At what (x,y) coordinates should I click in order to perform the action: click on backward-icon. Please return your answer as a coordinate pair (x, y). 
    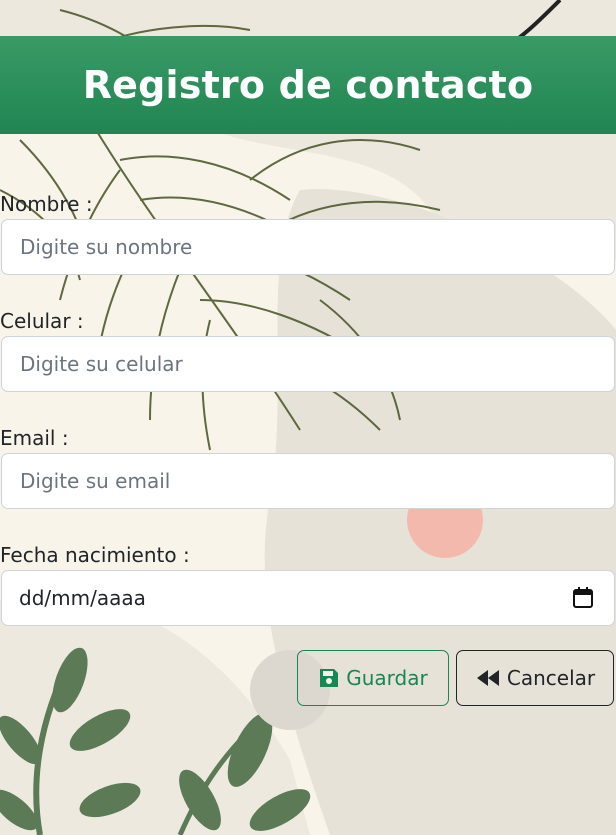
    Looking at the image, I should click on (487, 678).